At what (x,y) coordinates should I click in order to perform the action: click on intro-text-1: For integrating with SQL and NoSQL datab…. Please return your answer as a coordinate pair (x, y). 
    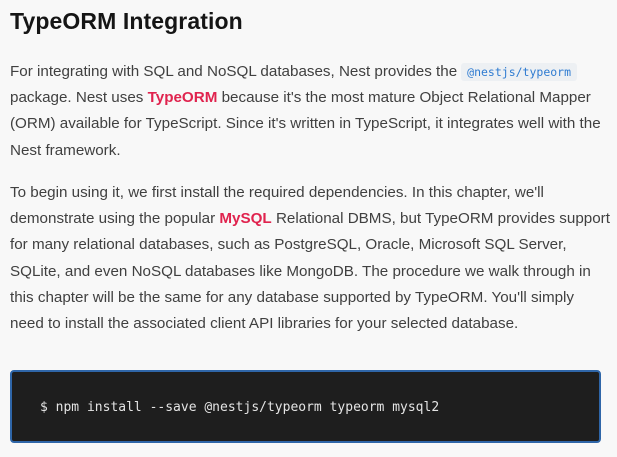
    Looking at the image, I should click on (234, 71).